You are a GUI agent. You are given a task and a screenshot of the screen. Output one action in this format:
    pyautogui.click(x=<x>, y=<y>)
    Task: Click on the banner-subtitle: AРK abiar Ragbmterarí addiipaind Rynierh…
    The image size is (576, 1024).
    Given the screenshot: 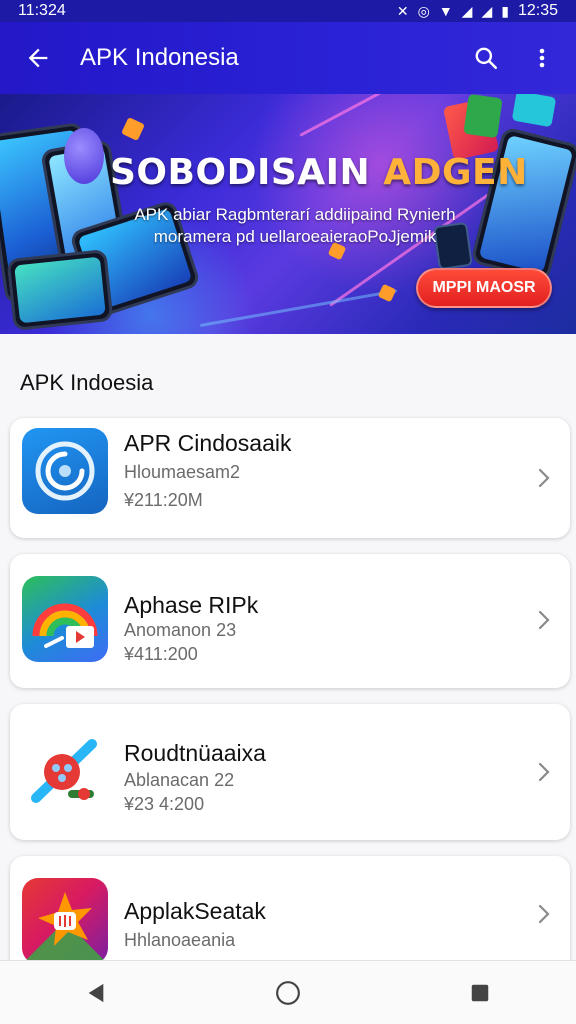 What is the action you would take?
    pyautogui.click(x=295, y=225)
    